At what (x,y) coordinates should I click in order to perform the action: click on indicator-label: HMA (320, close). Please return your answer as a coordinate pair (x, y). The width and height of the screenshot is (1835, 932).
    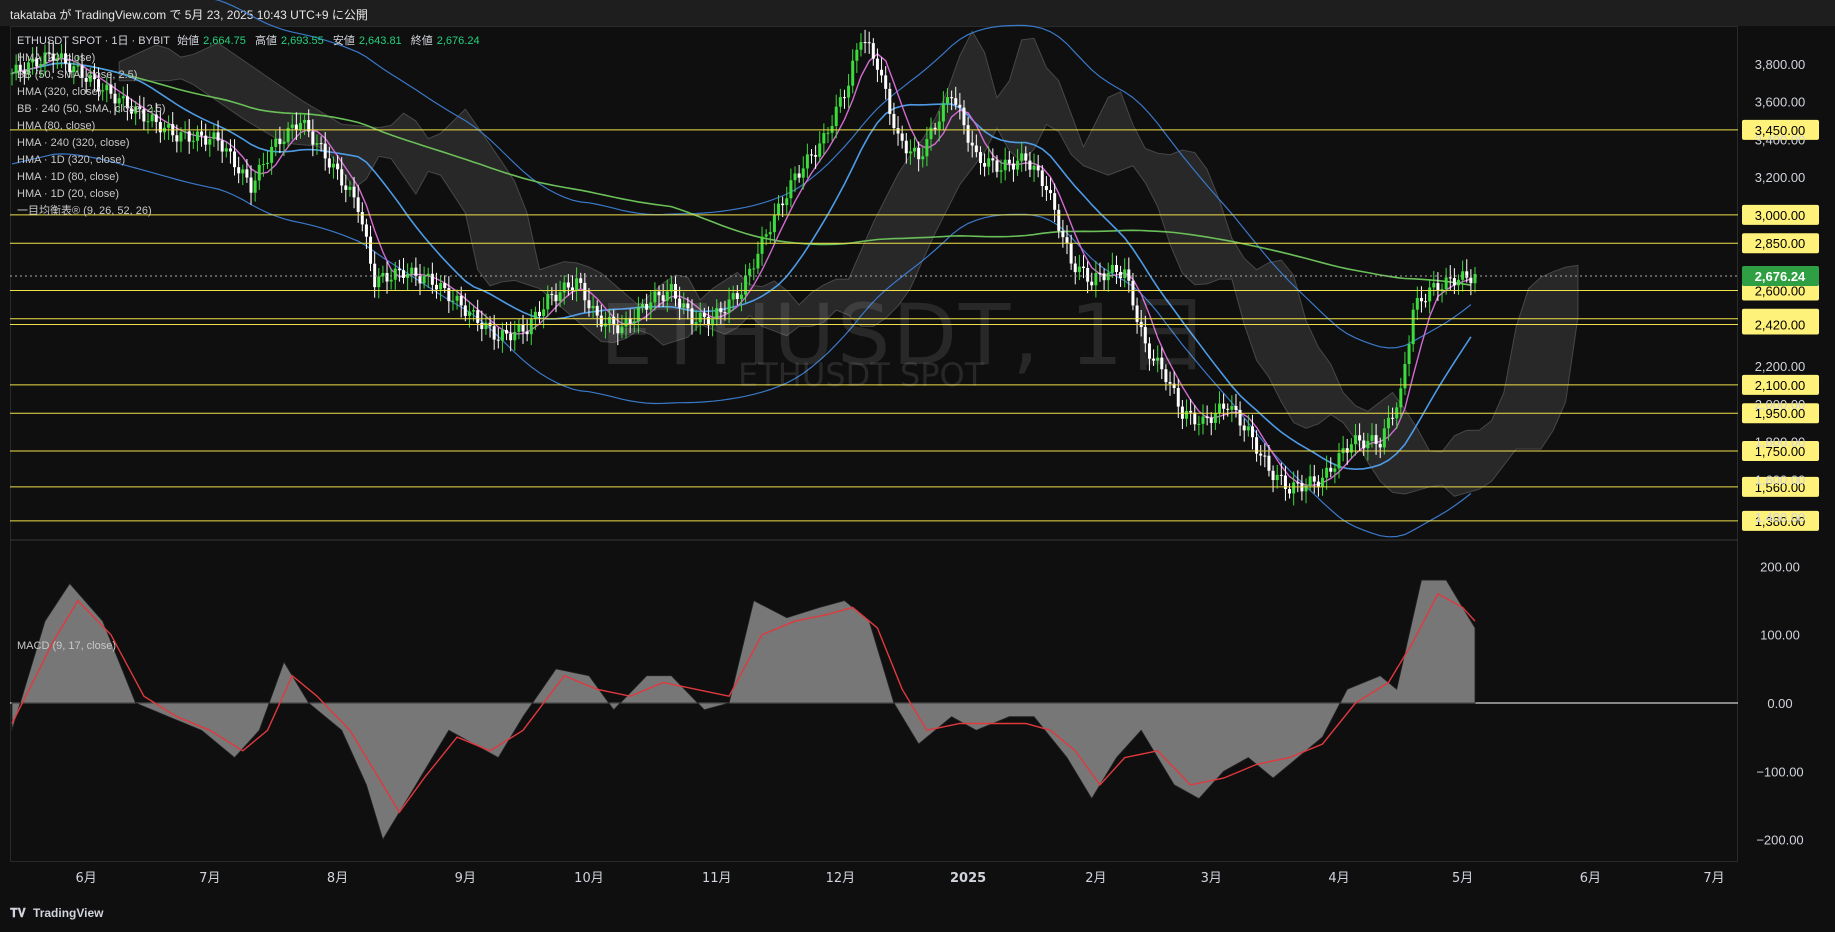
    Looking at the image, I should click on (251, 92).